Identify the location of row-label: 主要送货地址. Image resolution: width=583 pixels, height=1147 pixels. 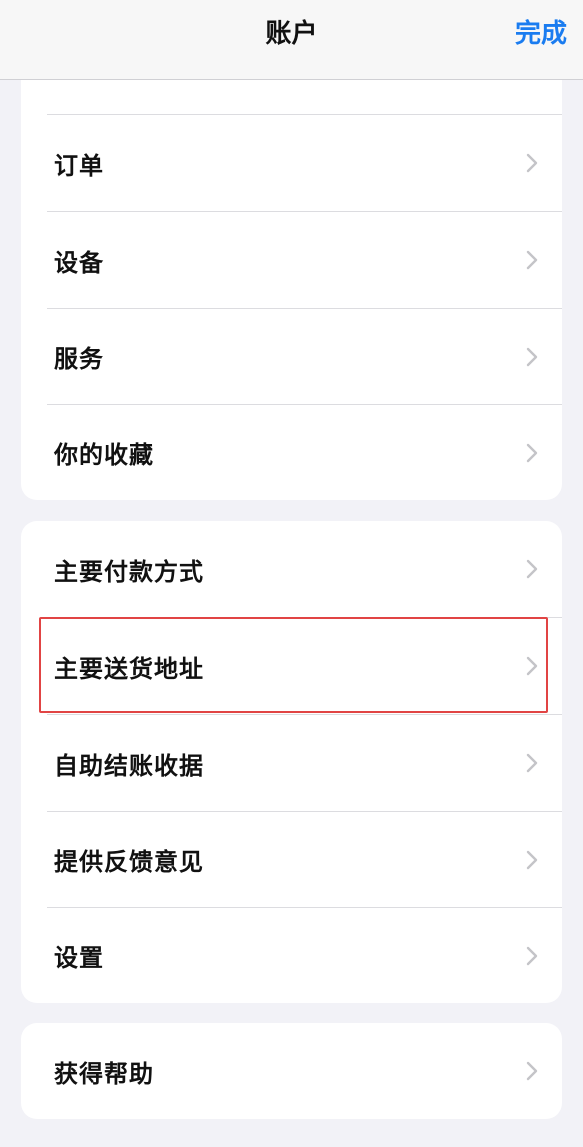
(129, 668).